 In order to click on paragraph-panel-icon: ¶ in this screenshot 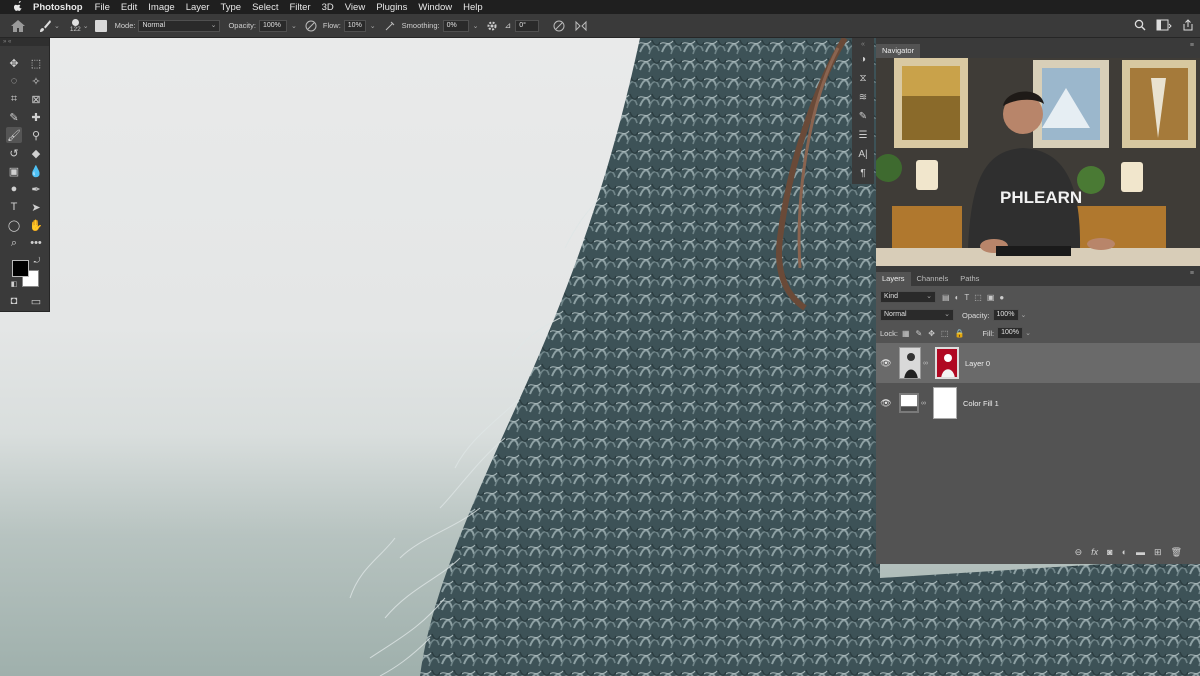, I will do `click(863, 173)`.